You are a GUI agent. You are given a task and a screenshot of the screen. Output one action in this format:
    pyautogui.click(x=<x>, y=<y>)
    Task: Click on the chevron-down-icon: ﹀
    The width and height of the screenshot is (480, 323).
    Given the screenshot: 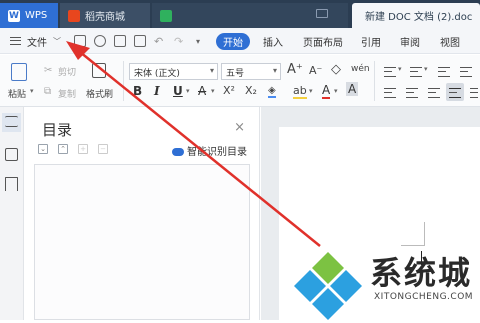 What is the action you would take?
    pyautogui.click(x=57, y=41)
    